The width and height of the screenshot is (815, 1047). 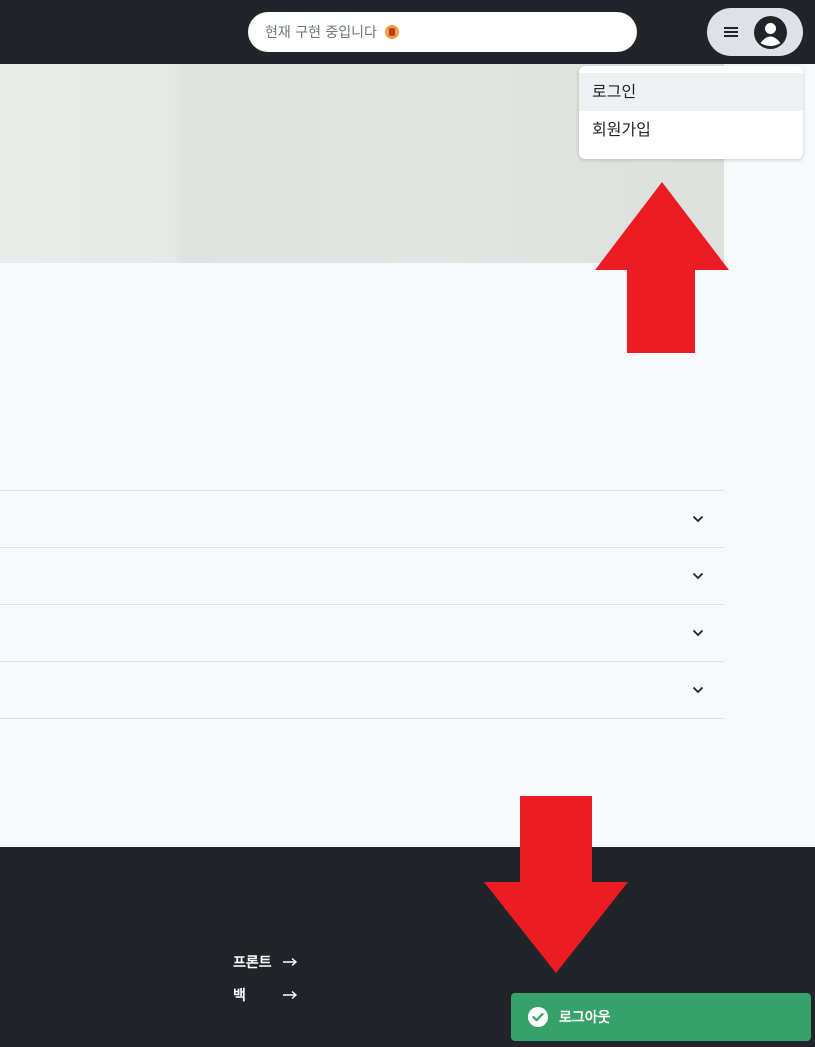 What do you see at coordinates (585, 1018) in the screenshot?
I see `toast-message: 로그아웃` at bounding box center [585, 1018].